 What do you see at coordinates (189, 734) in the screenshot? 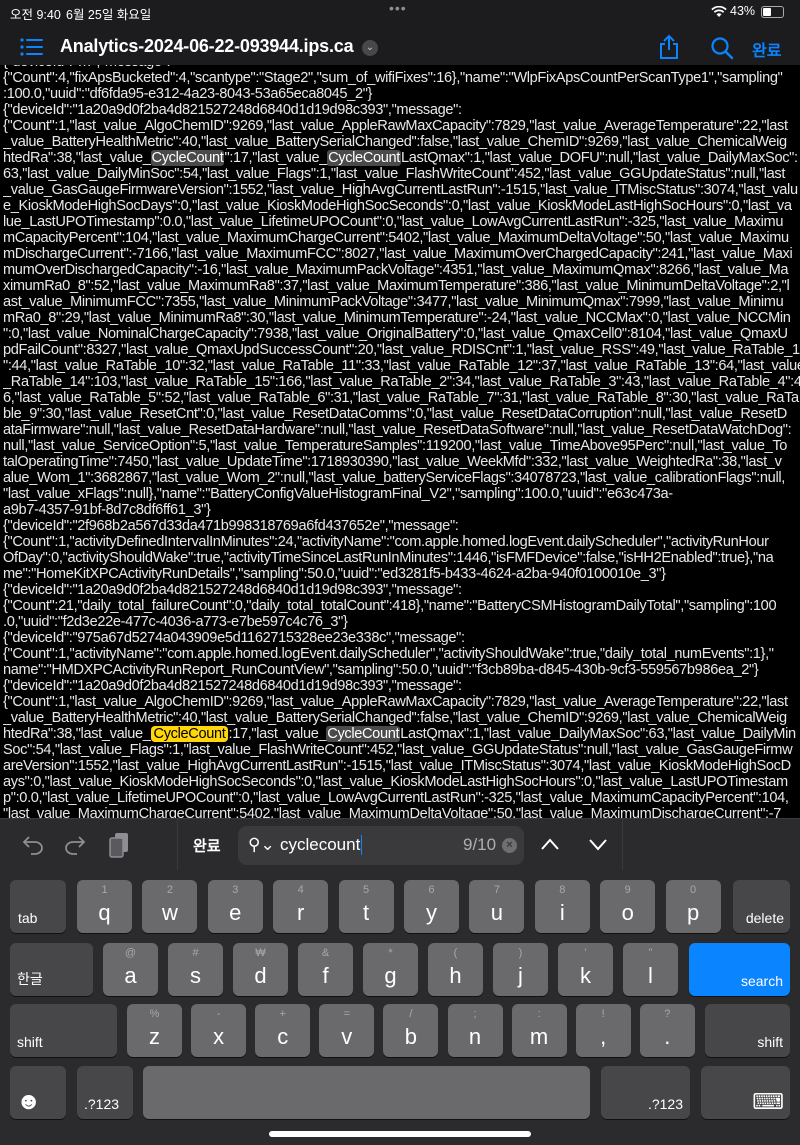
I see `current-search-match: CycleCount` at bounding box center [189, 734].